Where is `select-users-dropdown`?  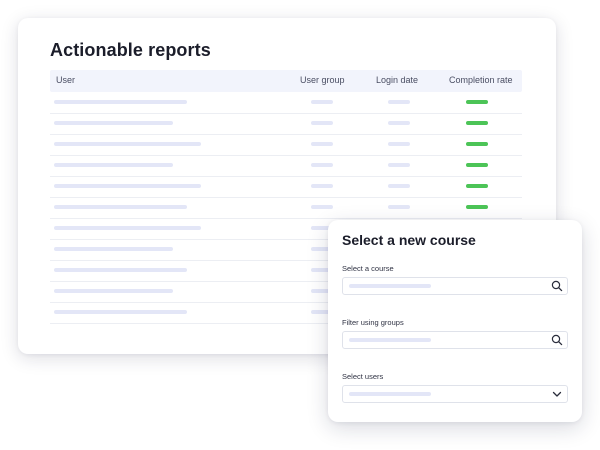
select-users-dropdown is located at coordinates (455, 394).